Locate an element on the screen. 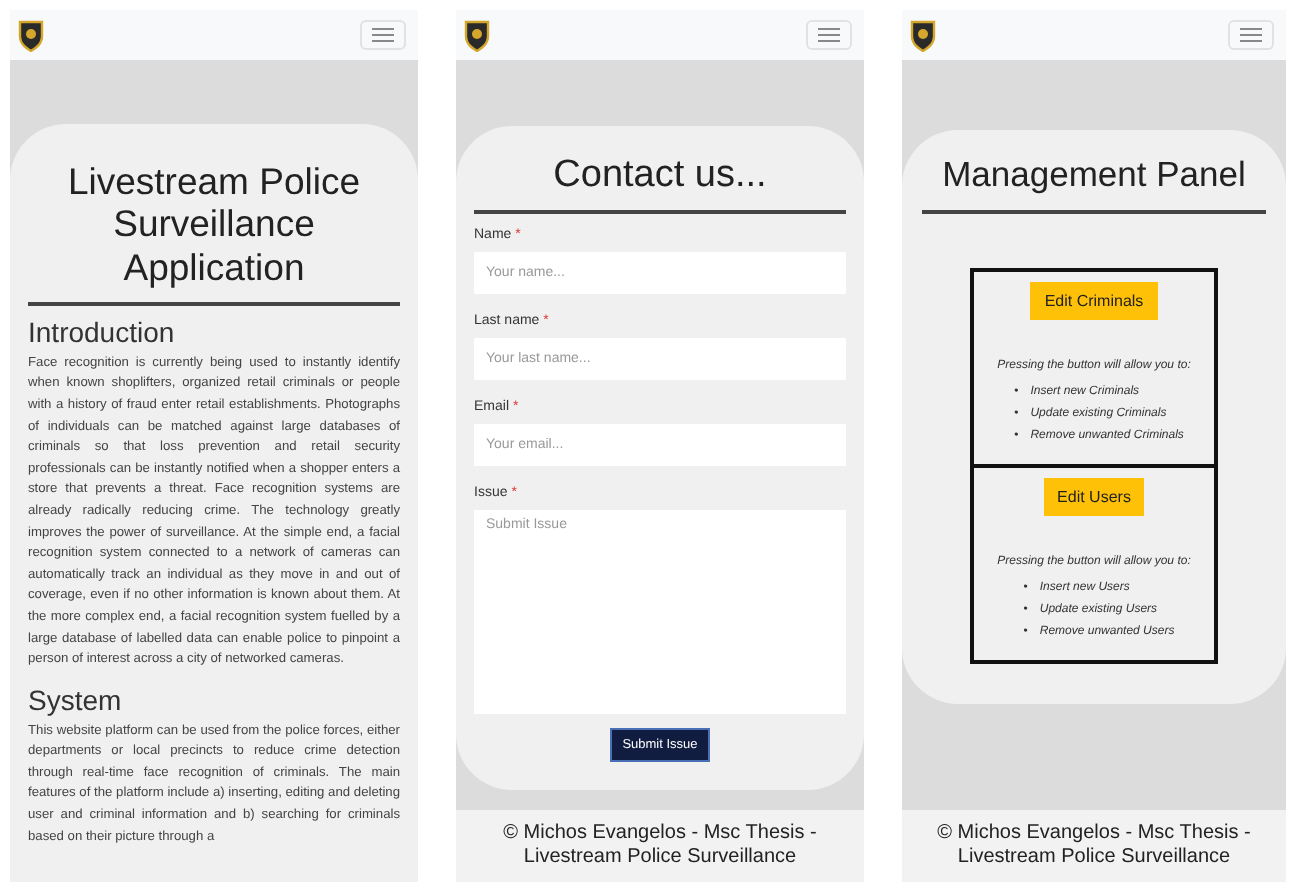  section-heading: Introduction is located at coordinates (102, 331).